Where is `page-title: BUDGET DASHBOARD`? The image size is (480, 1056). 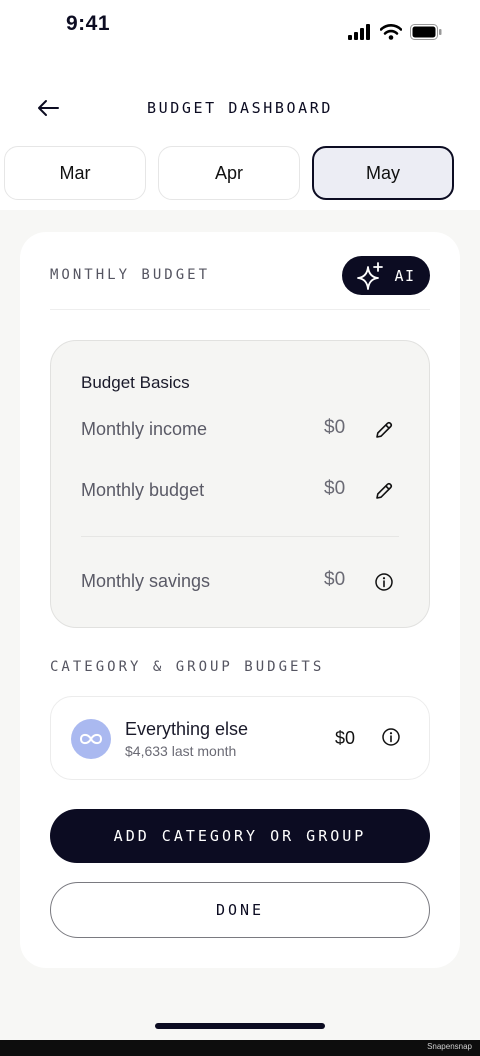 page-title: BUDGET DASHBOARD is located at coordinates (240, 108).